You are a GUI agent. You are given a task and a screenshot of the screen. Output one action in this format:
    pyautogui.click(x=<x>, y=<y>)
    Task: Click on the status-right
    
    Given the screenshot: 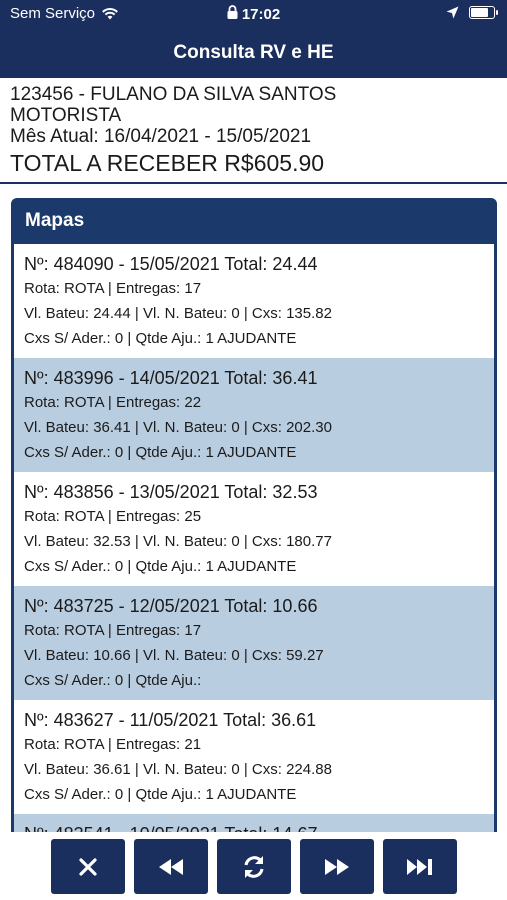 What is the action you would take?
    pyautogui.click(x=472, y=12)
    